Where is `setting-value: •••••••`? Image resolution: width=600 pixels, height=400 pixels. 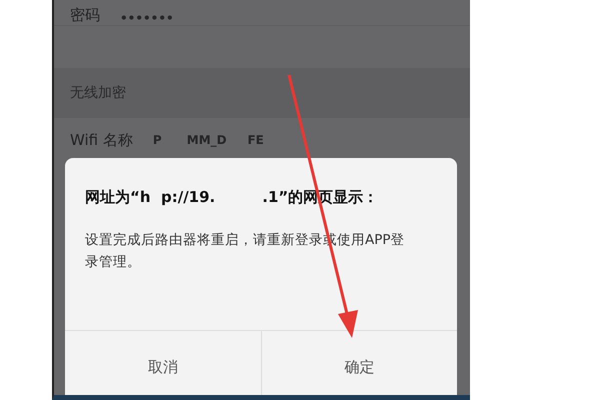 setting-value: ••••••• is located at coordinates (147, 18).